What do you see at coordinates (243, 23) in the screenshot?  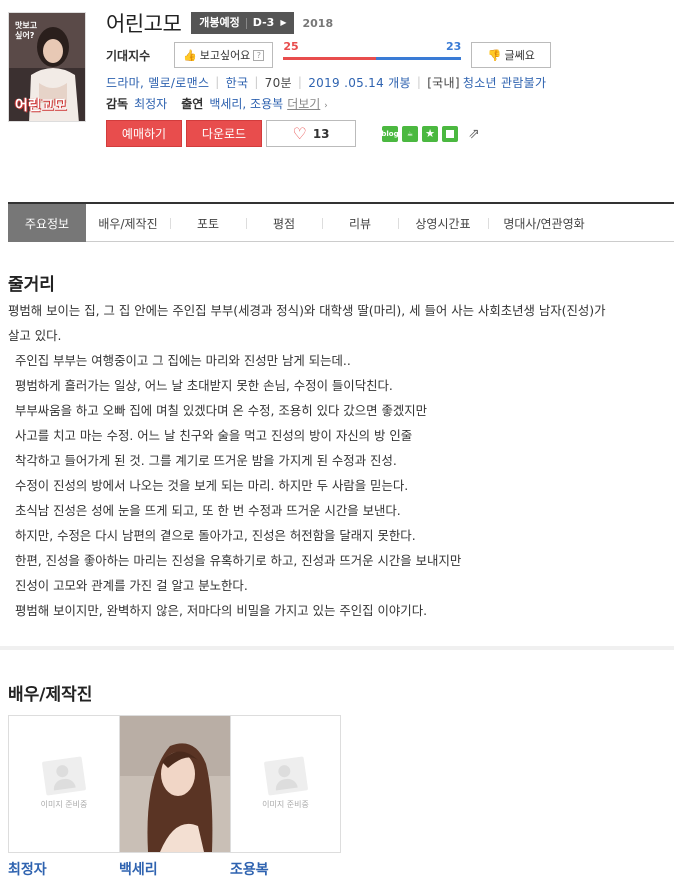 I see `release-badge: 개봉예정 D-3 ▶` at bounding box center [243, 23].